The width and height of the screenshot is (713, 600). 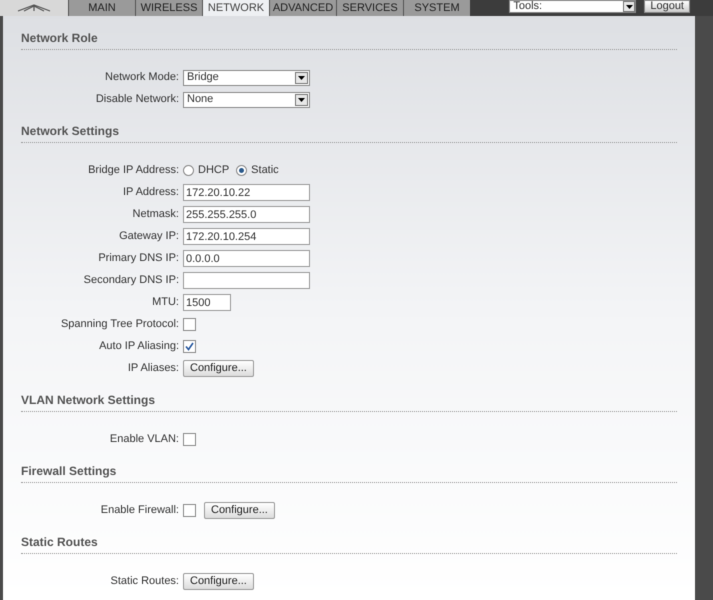 What do you see at coordinates (142, 78) in the screenshot?
I see `field-label: Network Mode:` at bounding box center [142, 78].